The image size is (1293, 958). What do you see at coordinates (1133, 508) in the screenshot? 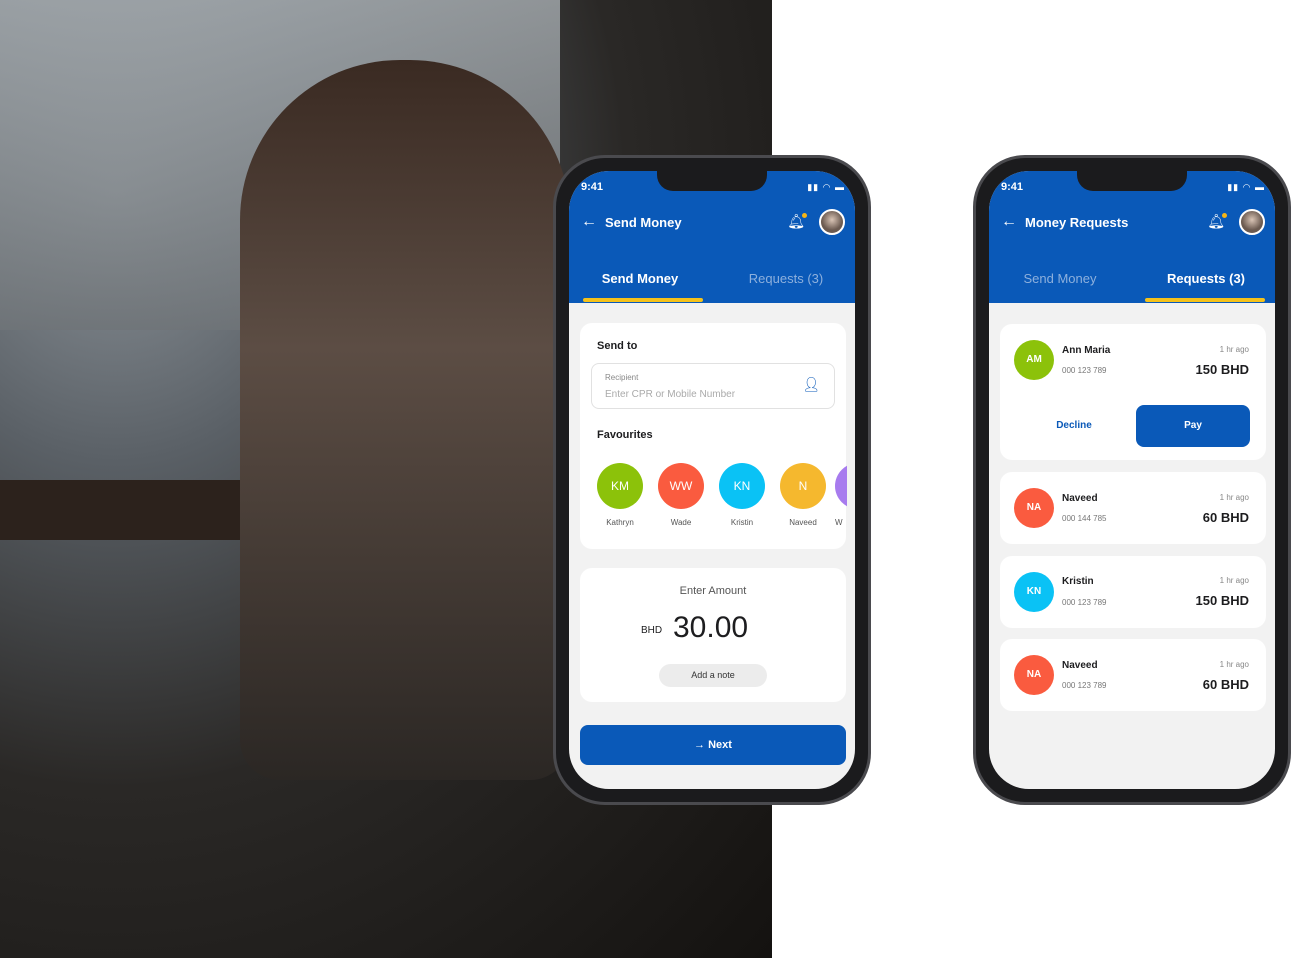
I see `request-card: NA Naveed 000 144 785 1 hr ago 60 BHD` at bounding box center [1133, 508].